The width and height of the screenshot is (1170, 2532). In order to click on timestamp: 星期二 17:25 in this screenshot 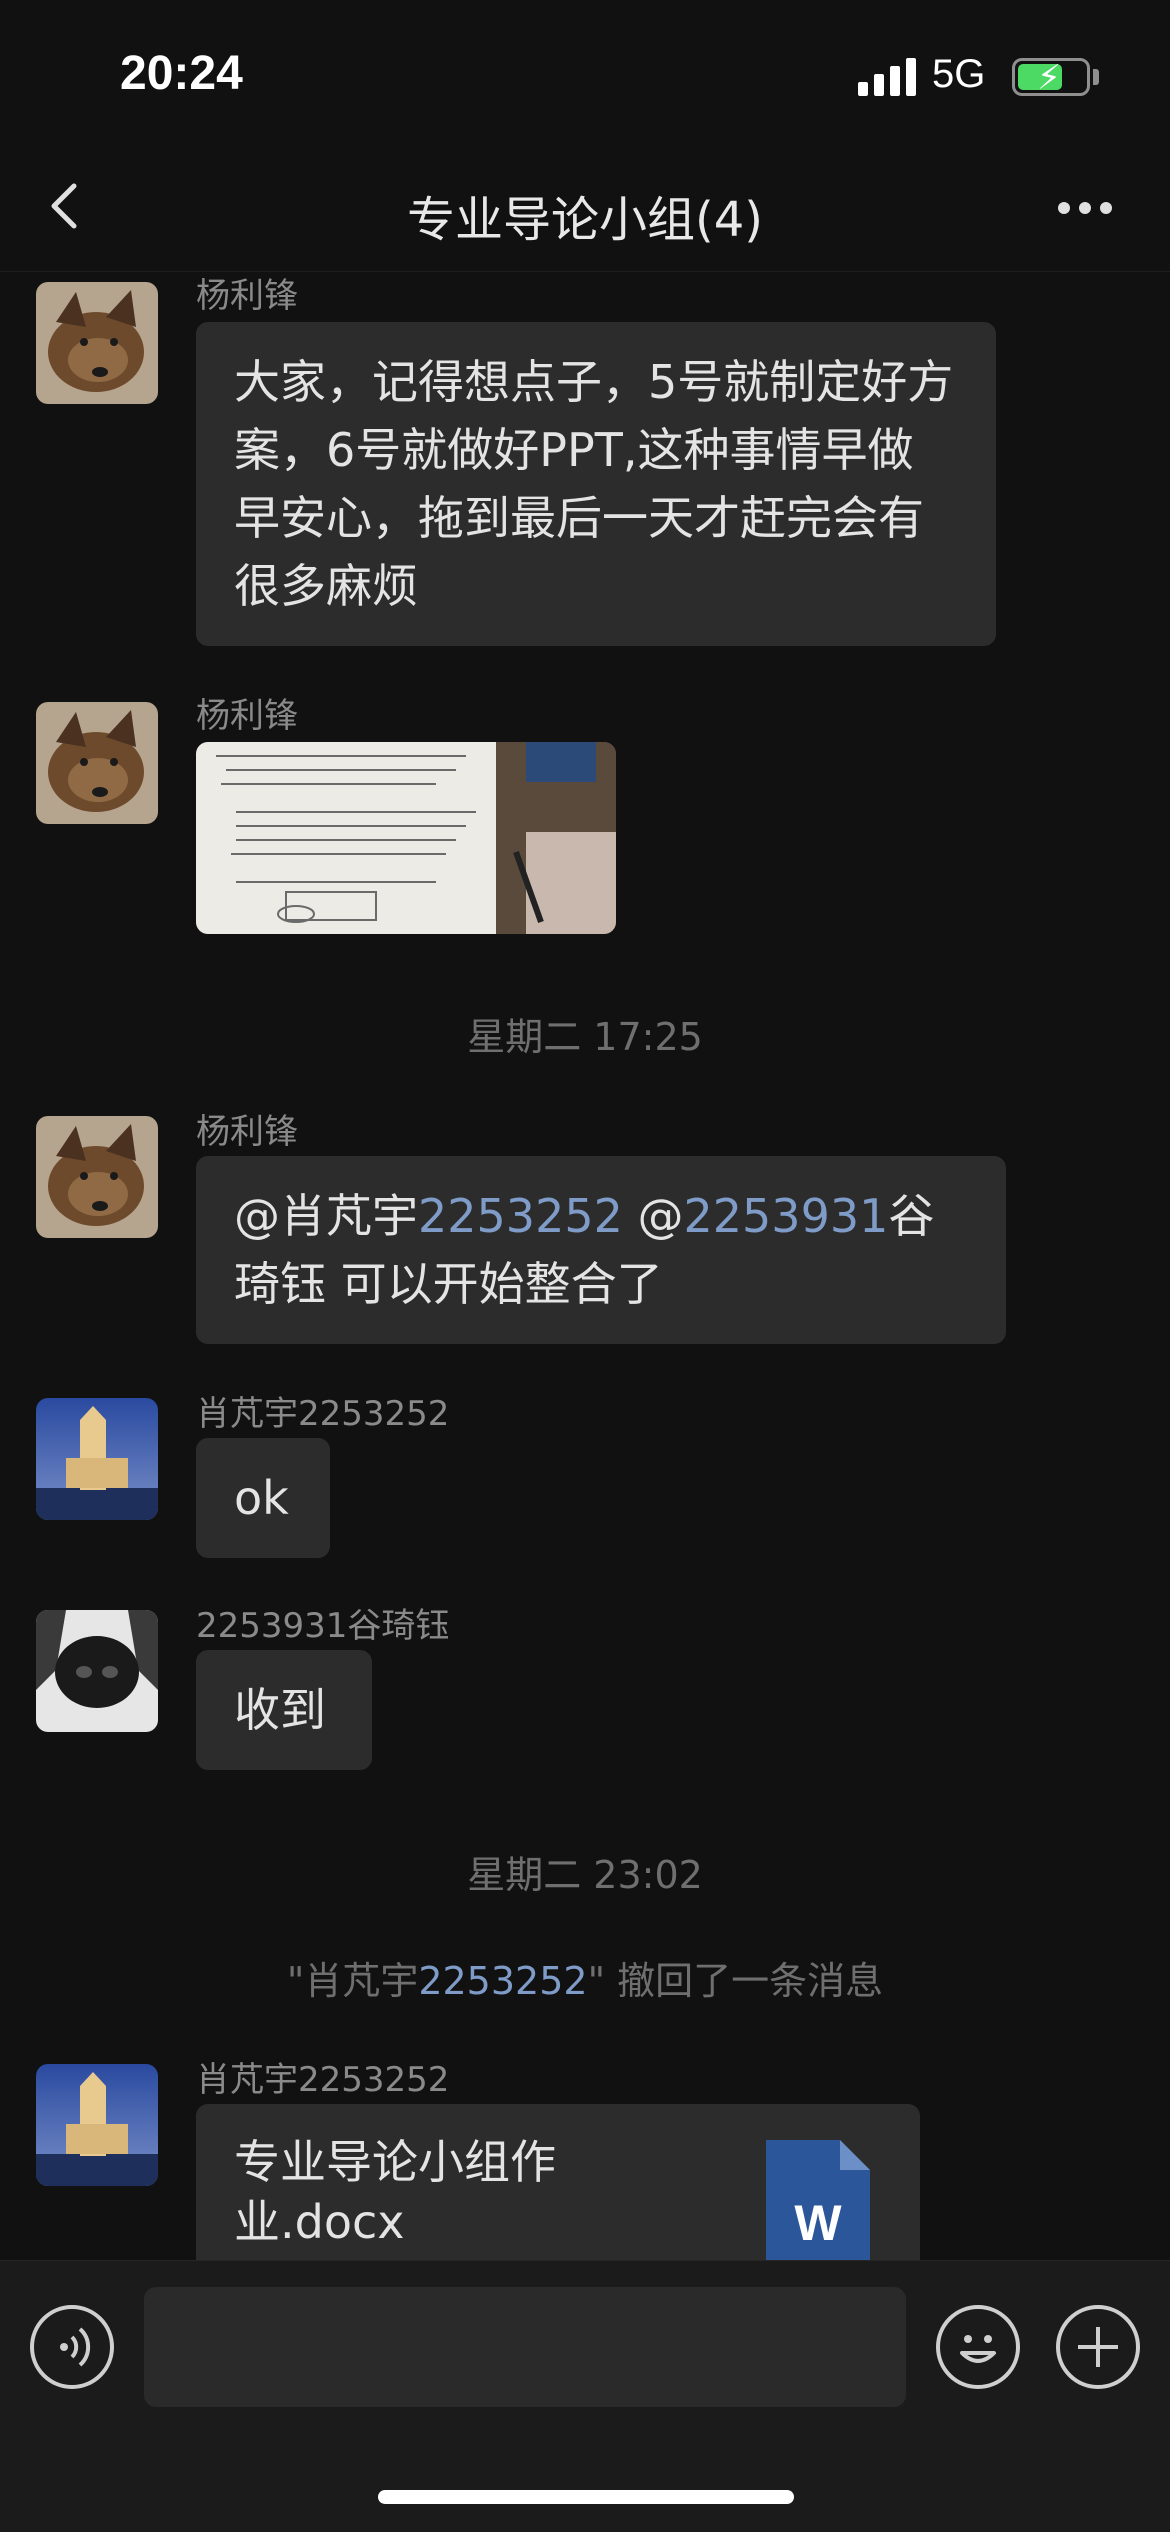, I will do `click(585, 1037)`.